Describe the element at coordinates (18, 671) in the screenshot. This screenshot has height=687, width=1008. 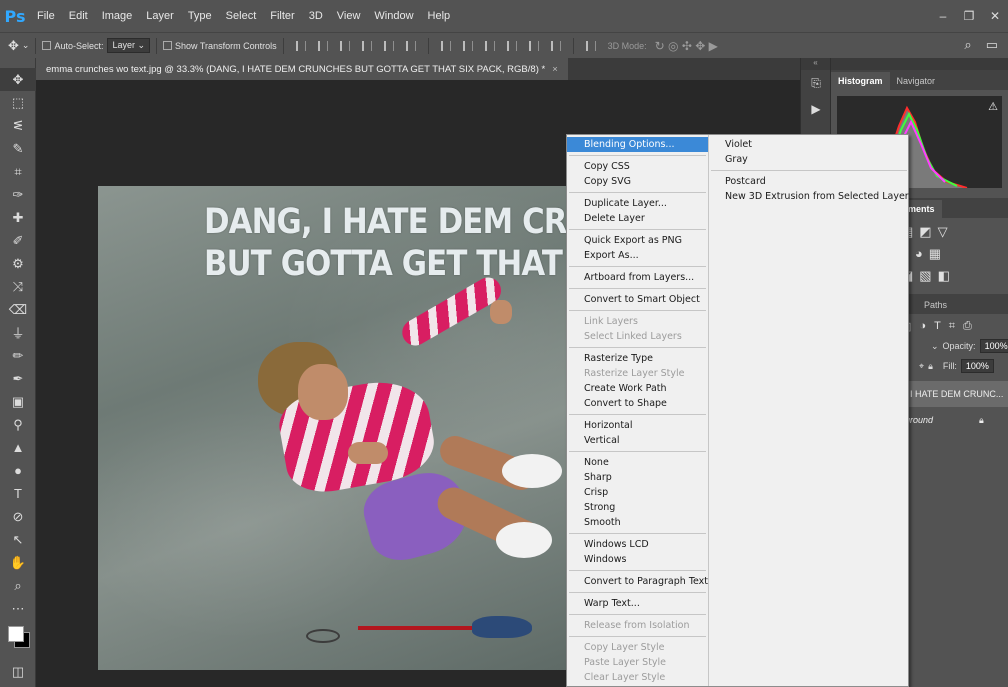
I see `quick-mask-icon: ◫` at that location.